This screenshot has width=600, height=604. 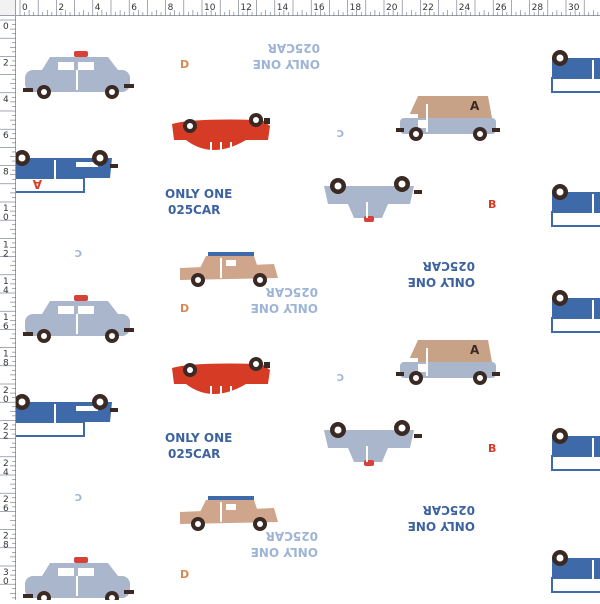 What do you see at coordinates (284, 552) in the screenshot?
I see `slogan-flipped-line-1-e: ONLY ONE` at bounding box center [284, 552].